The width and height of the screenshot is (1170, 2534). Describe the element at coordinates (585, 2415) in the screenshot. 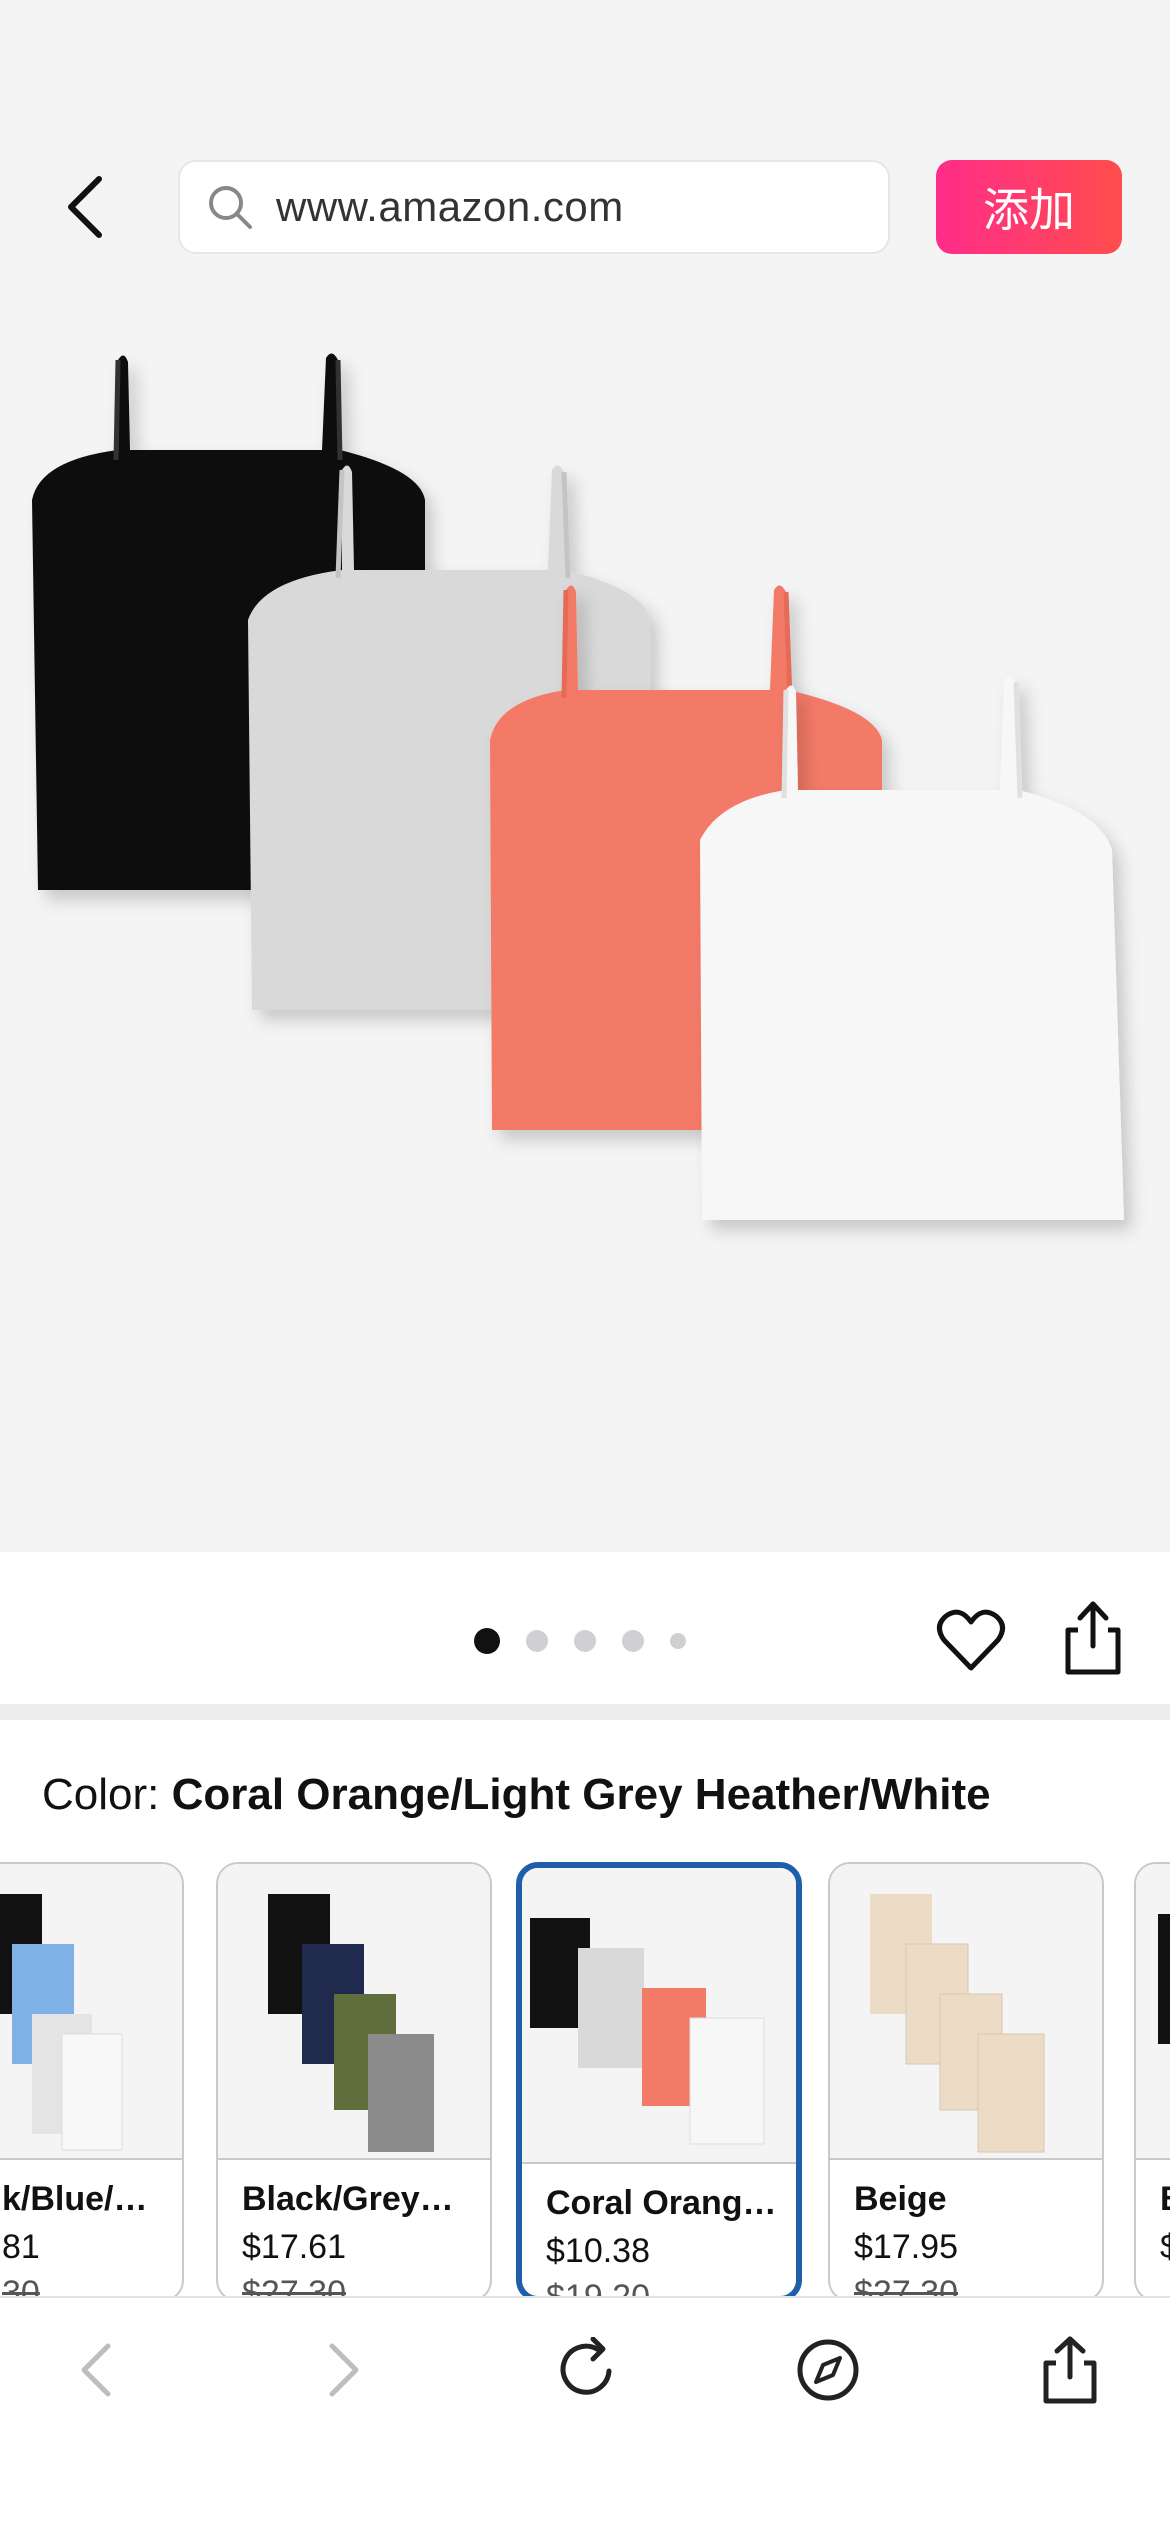

I see `browser-toolbar` at that location.